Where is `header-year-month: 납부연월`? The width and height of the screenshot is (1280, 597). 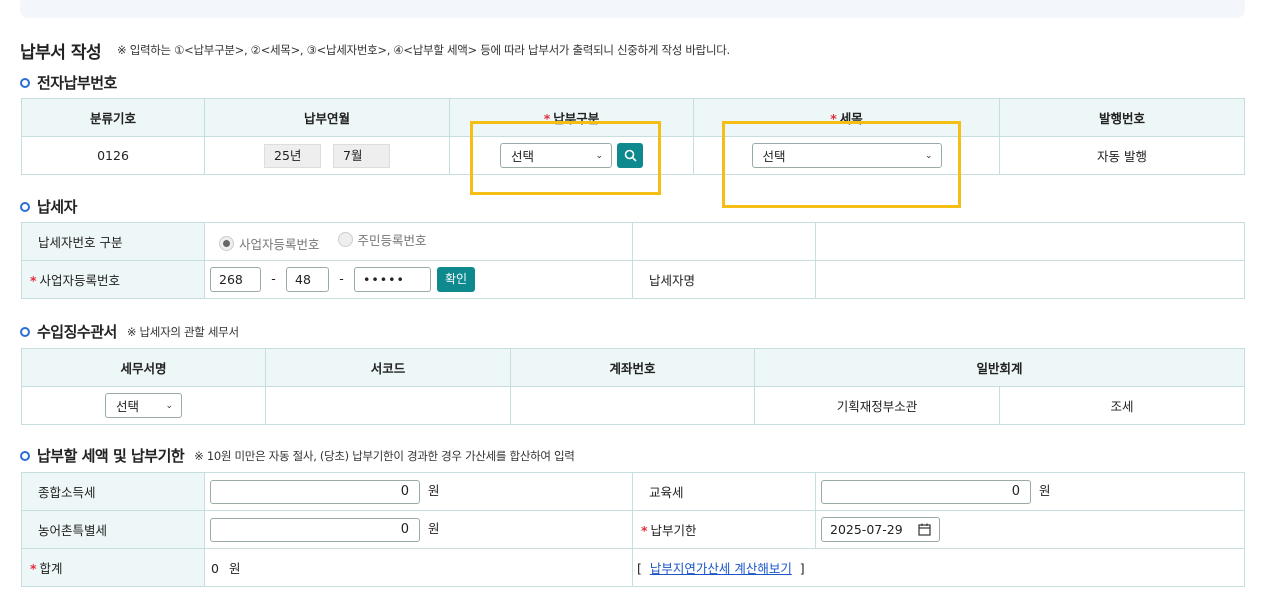 header-year-month: 납부연월 is located at coordinates (327, 117).